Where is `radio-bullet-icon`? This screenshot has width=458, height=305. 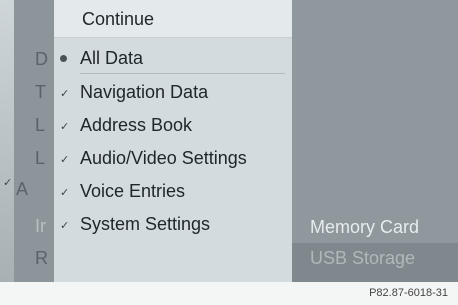
radio-bullet-icon is located at coordinates (63, 58).